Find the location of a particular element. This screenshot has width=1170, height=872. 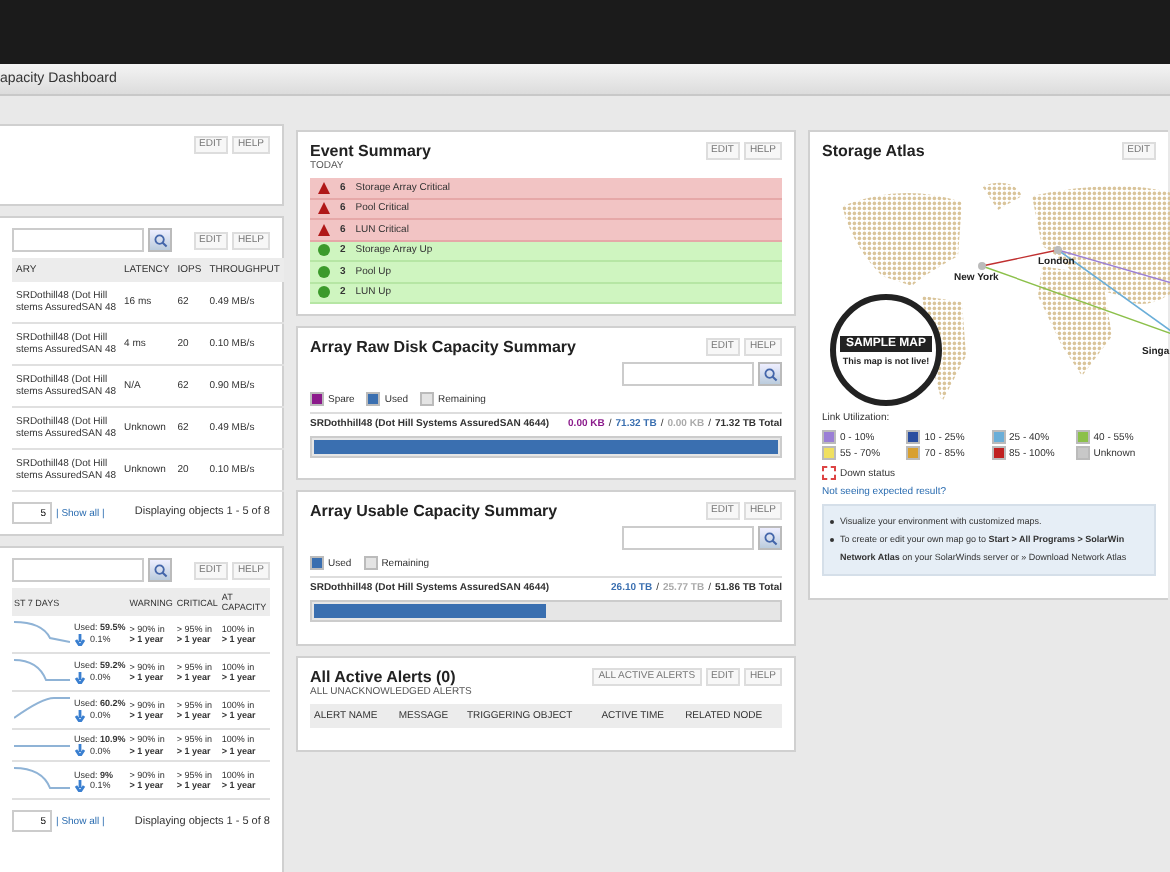

panel-title: Array Usable Capacity Summary is located at coordinates (434, 511).